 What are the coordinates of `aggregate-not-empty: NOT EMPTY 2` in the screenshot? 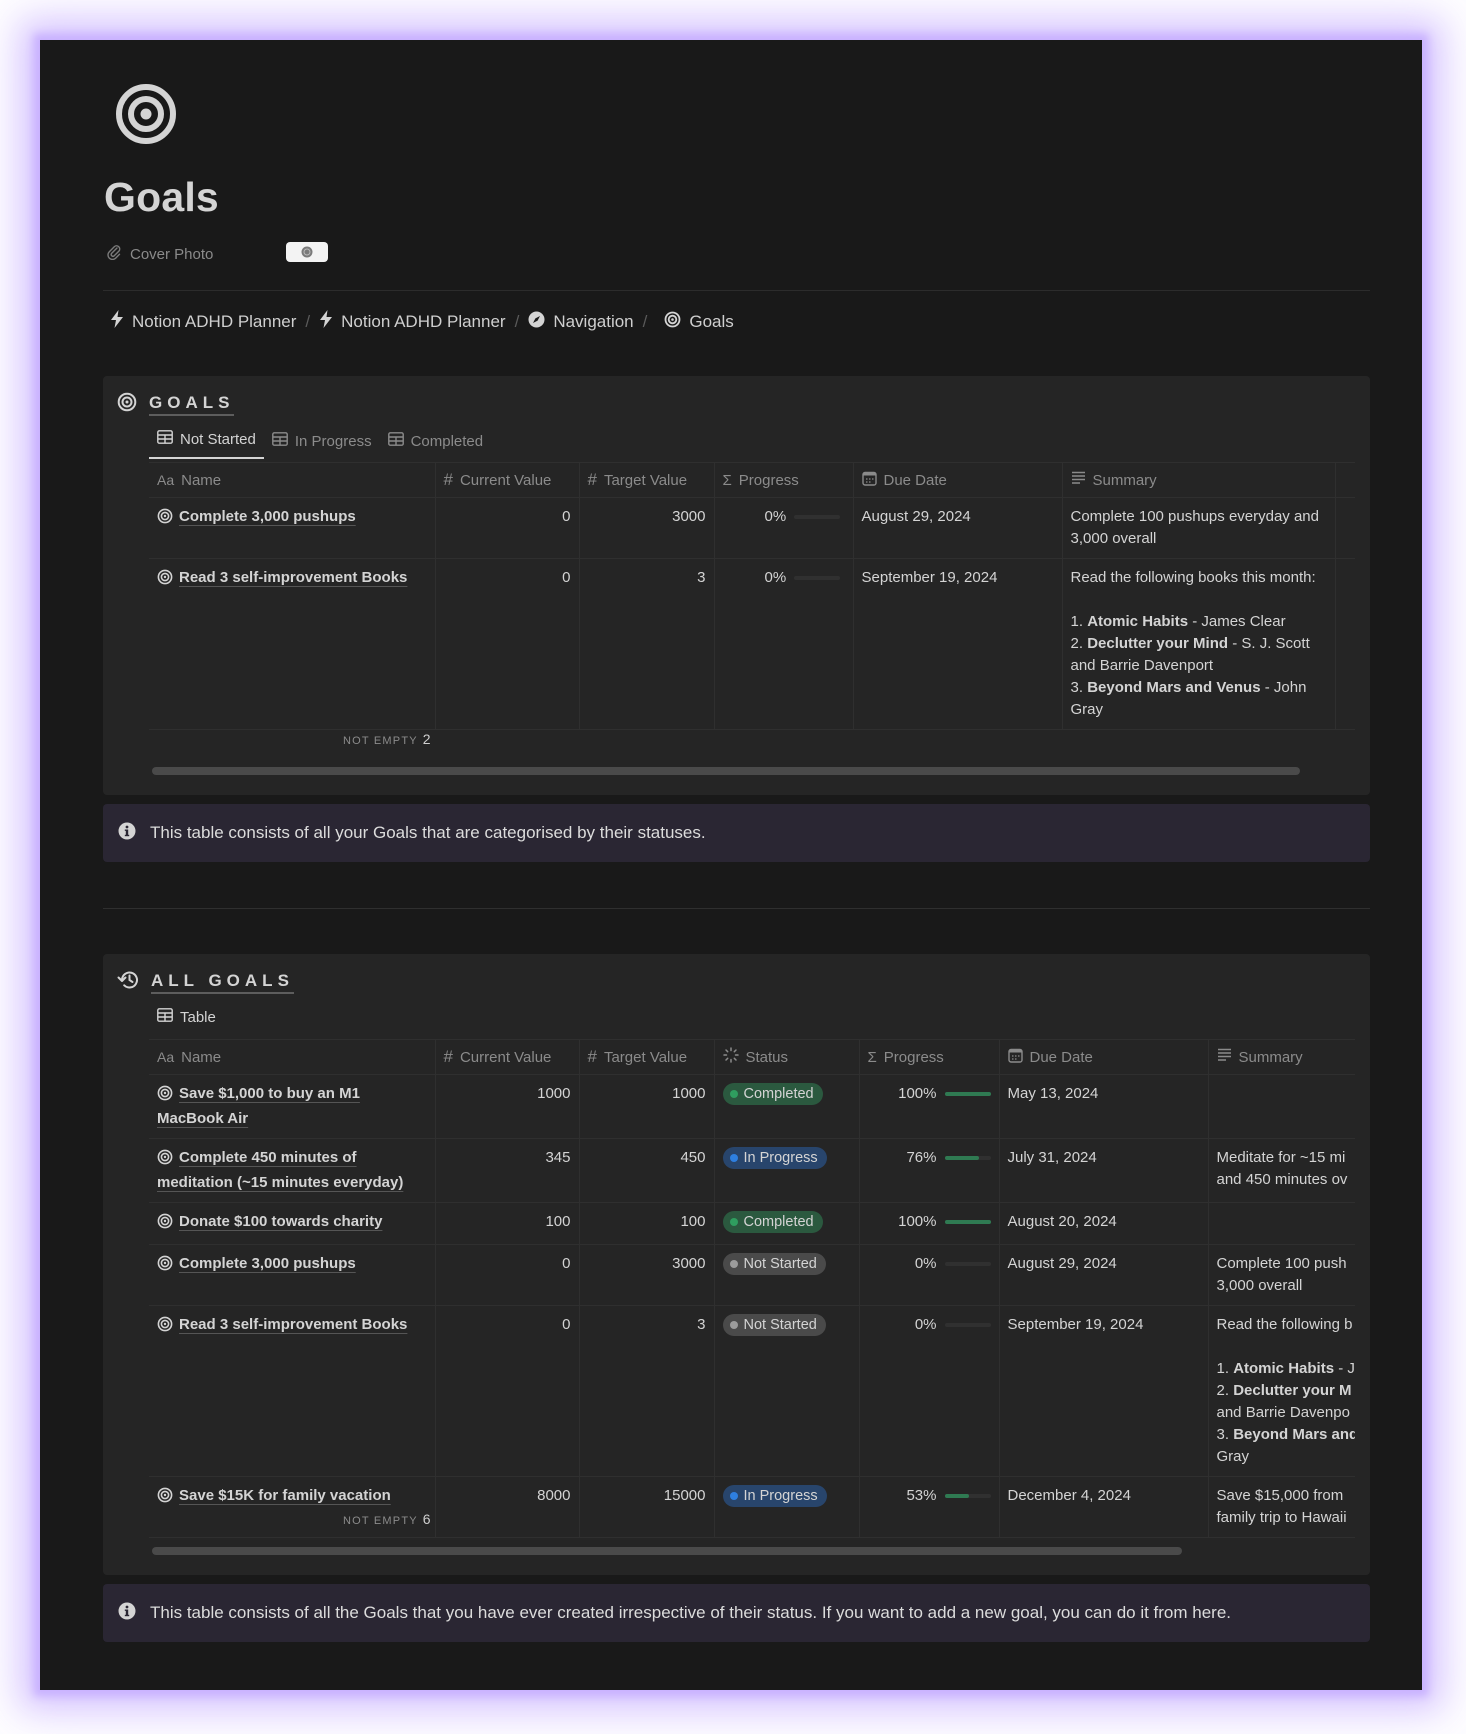 It's located at (387, 739).